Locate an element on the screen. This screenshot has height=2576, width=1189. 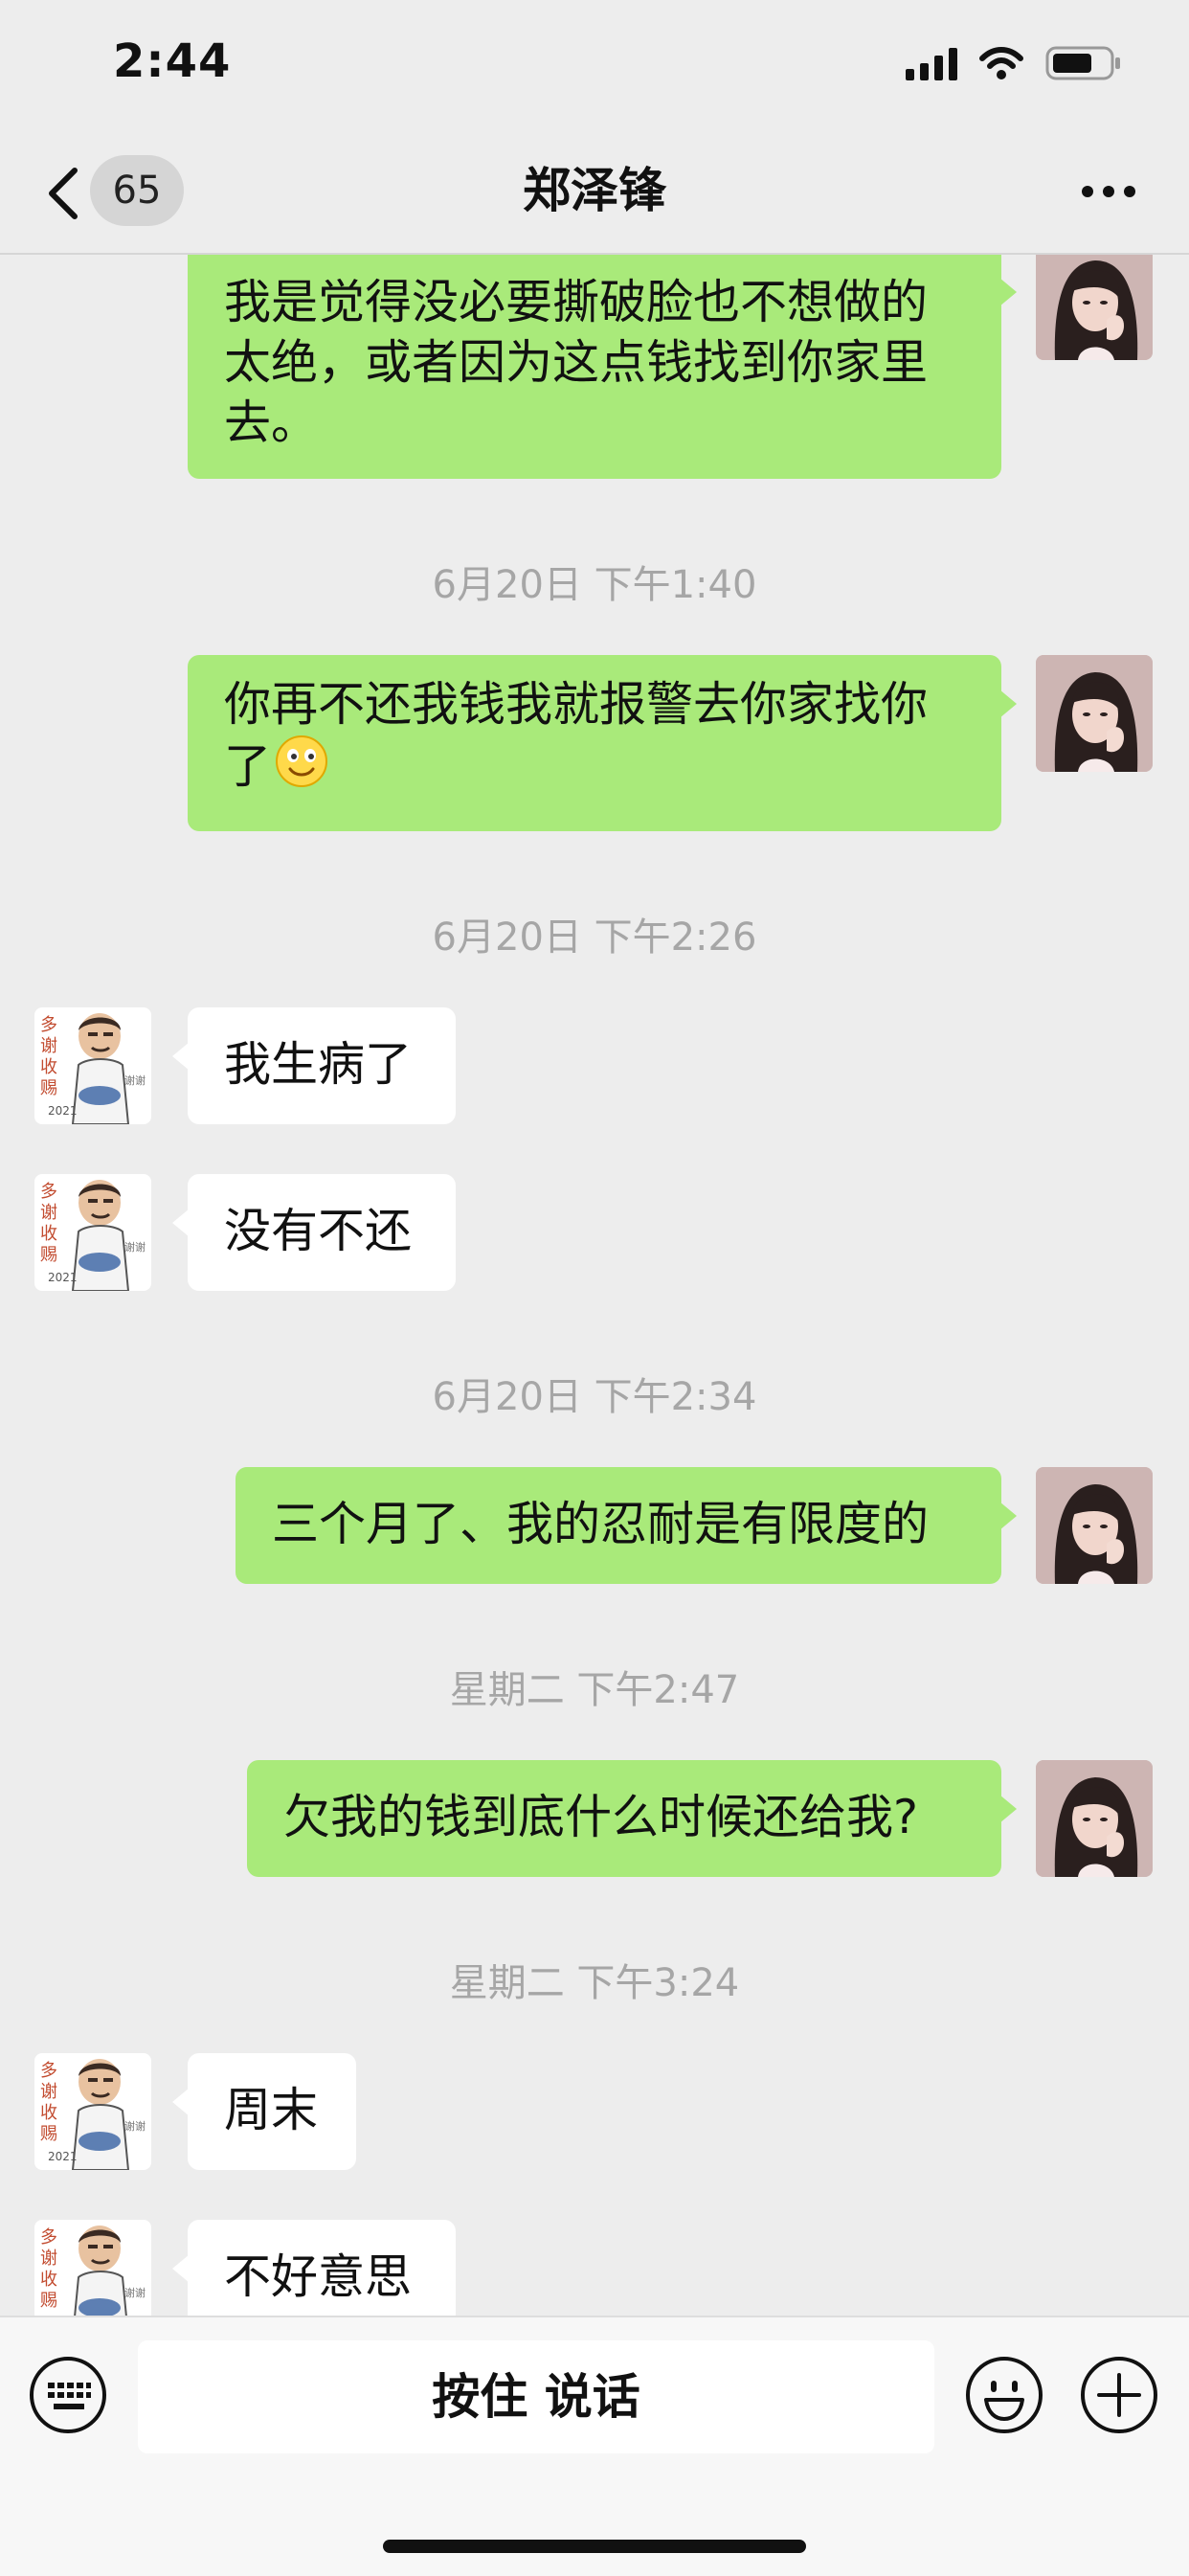
battery-icon is located at coordinates (1082, 63).